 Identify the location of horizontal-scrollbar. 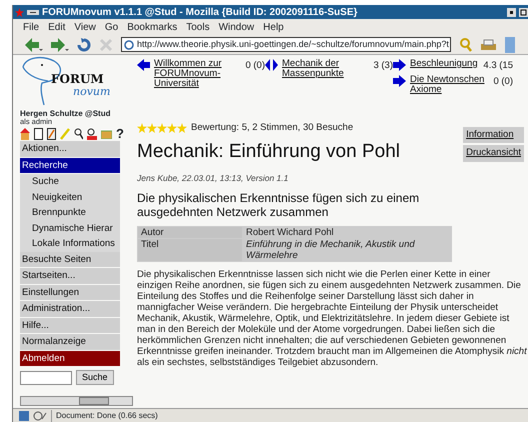
(76, 401).